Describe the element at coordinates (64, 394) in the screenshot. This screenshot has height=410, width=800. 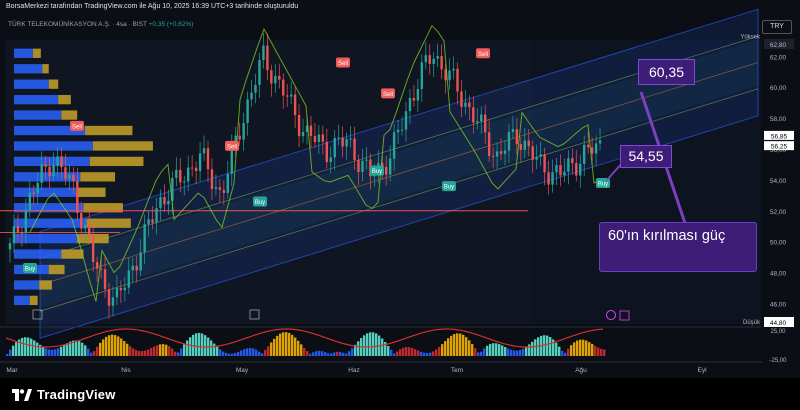
I see `tradingview-logo: TradingView` at that location.